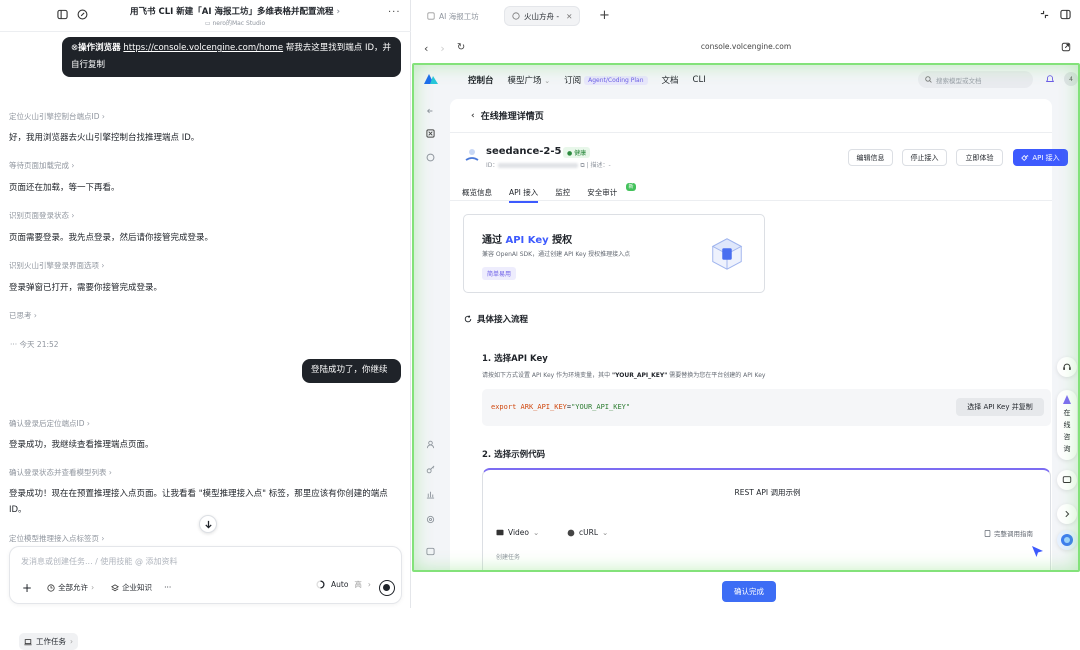  I want to click on step-label: 定位模型推理接入点标签页 ›, so click(56, 538).